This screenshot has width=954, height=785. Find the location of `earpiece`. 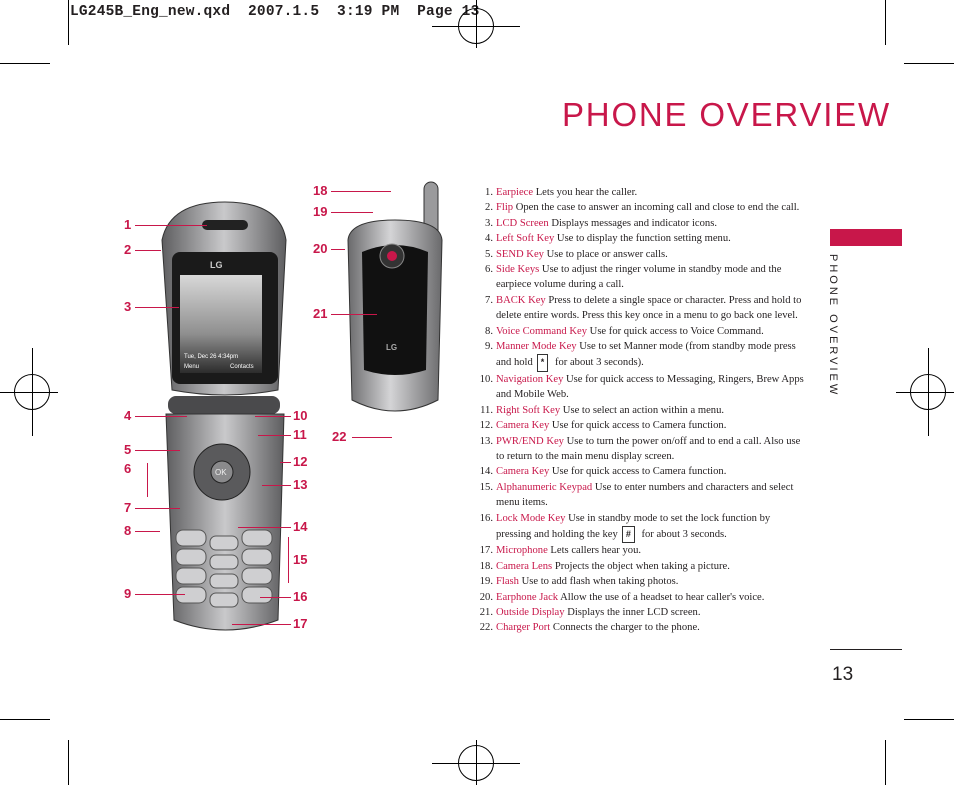

earpiece is located at coordinates (225, 225).